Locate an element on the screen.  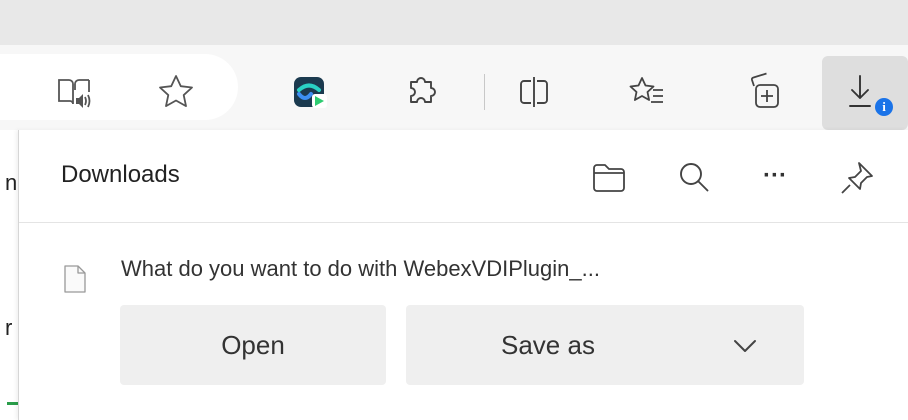
search-icon is located at coordinates (694, 178).